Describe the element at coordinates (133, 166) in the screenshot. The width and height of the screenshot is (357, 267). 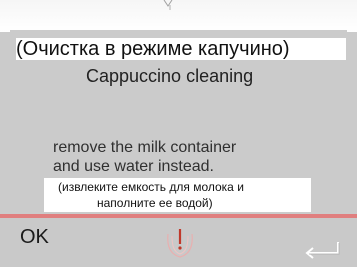
I see `message-en-line-2: and use water instead.` at that location.